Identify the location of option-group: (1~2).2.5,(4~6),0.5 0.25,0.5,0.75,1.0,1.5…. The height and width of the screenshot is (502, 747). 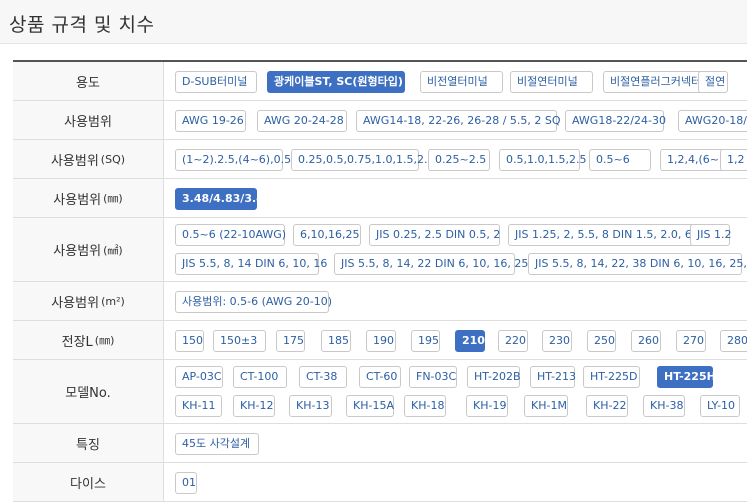
(461, 159).